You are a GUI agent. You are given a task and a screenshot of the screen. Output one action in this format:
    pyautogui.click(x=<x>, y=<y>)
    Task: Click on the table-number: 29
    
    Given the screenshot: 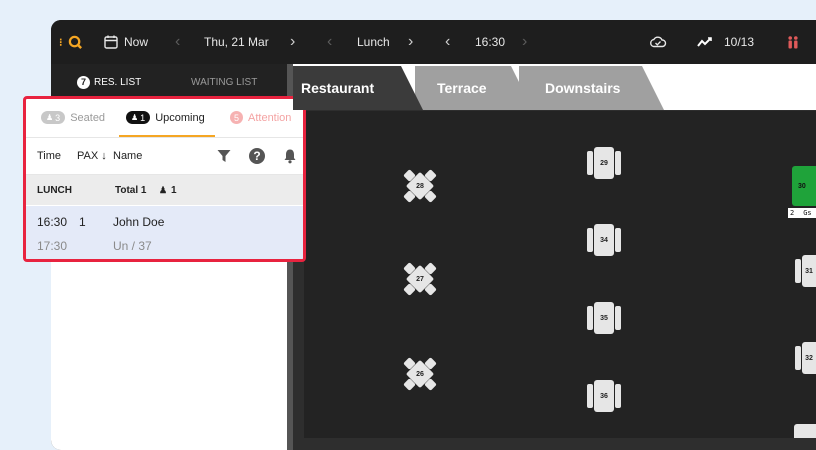 What is the action you would take?
    pyautogui.click(x=604, y=163)
    